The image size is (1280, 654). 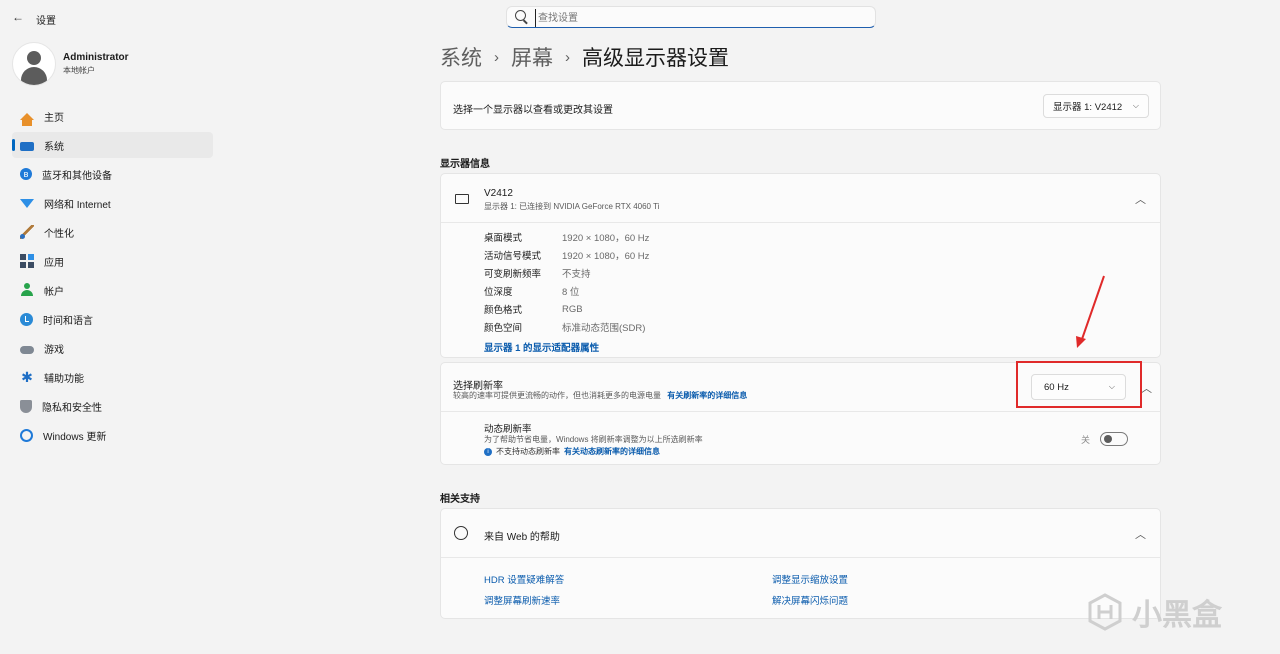 I want to click on section-title-display-info: 显示器信息, so click(x=465, y=164).